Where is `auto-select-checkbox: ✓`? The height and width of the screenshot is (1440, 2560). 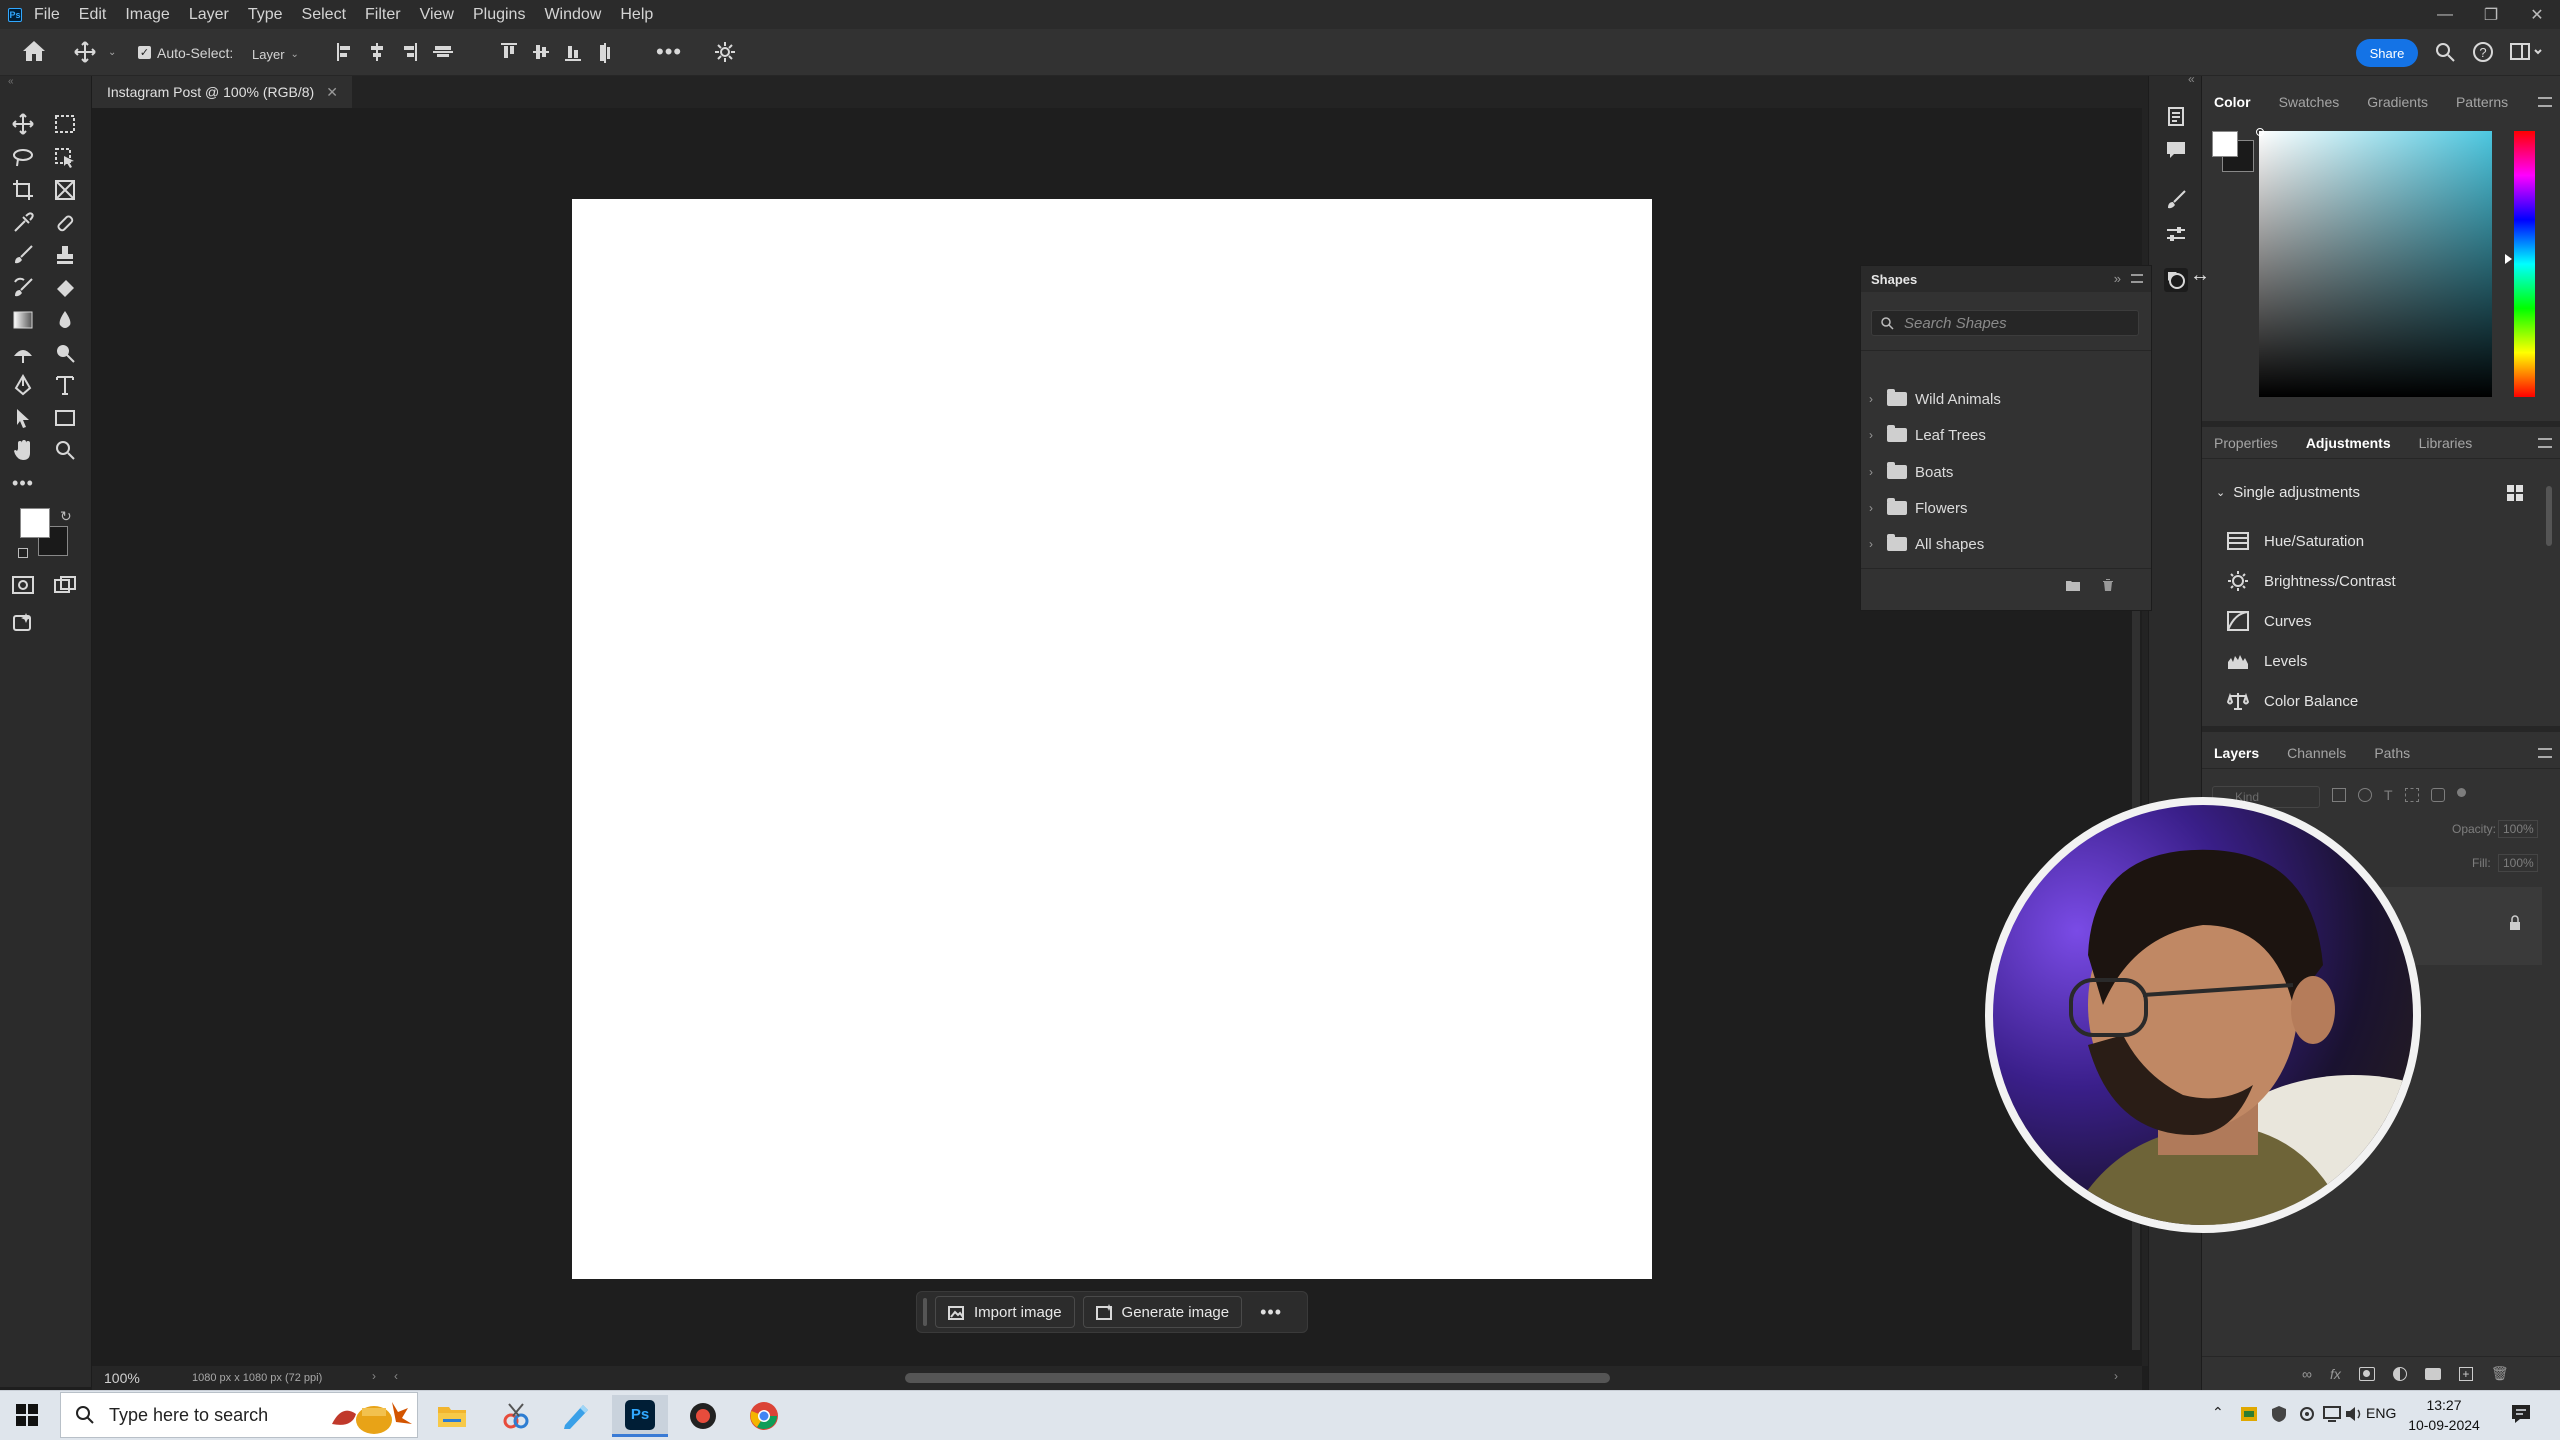 auto-select-checkbox: ✓ is located at coordinates (144, 52).